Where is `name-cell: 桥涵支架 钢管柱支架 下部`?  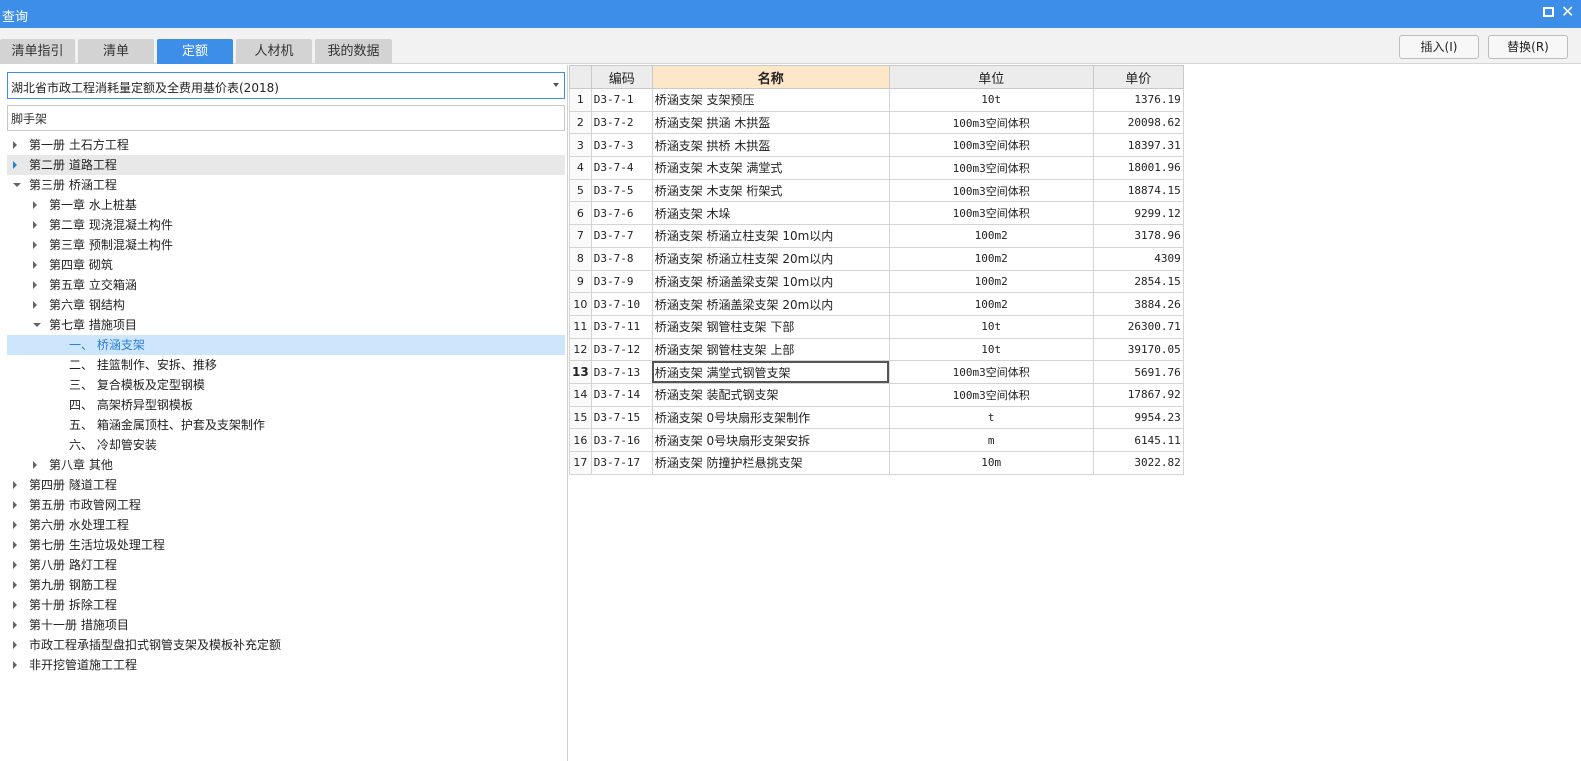 name-cell: 桥涵支架 钢管柱支架 下部 is located at coordinates (770, 326).